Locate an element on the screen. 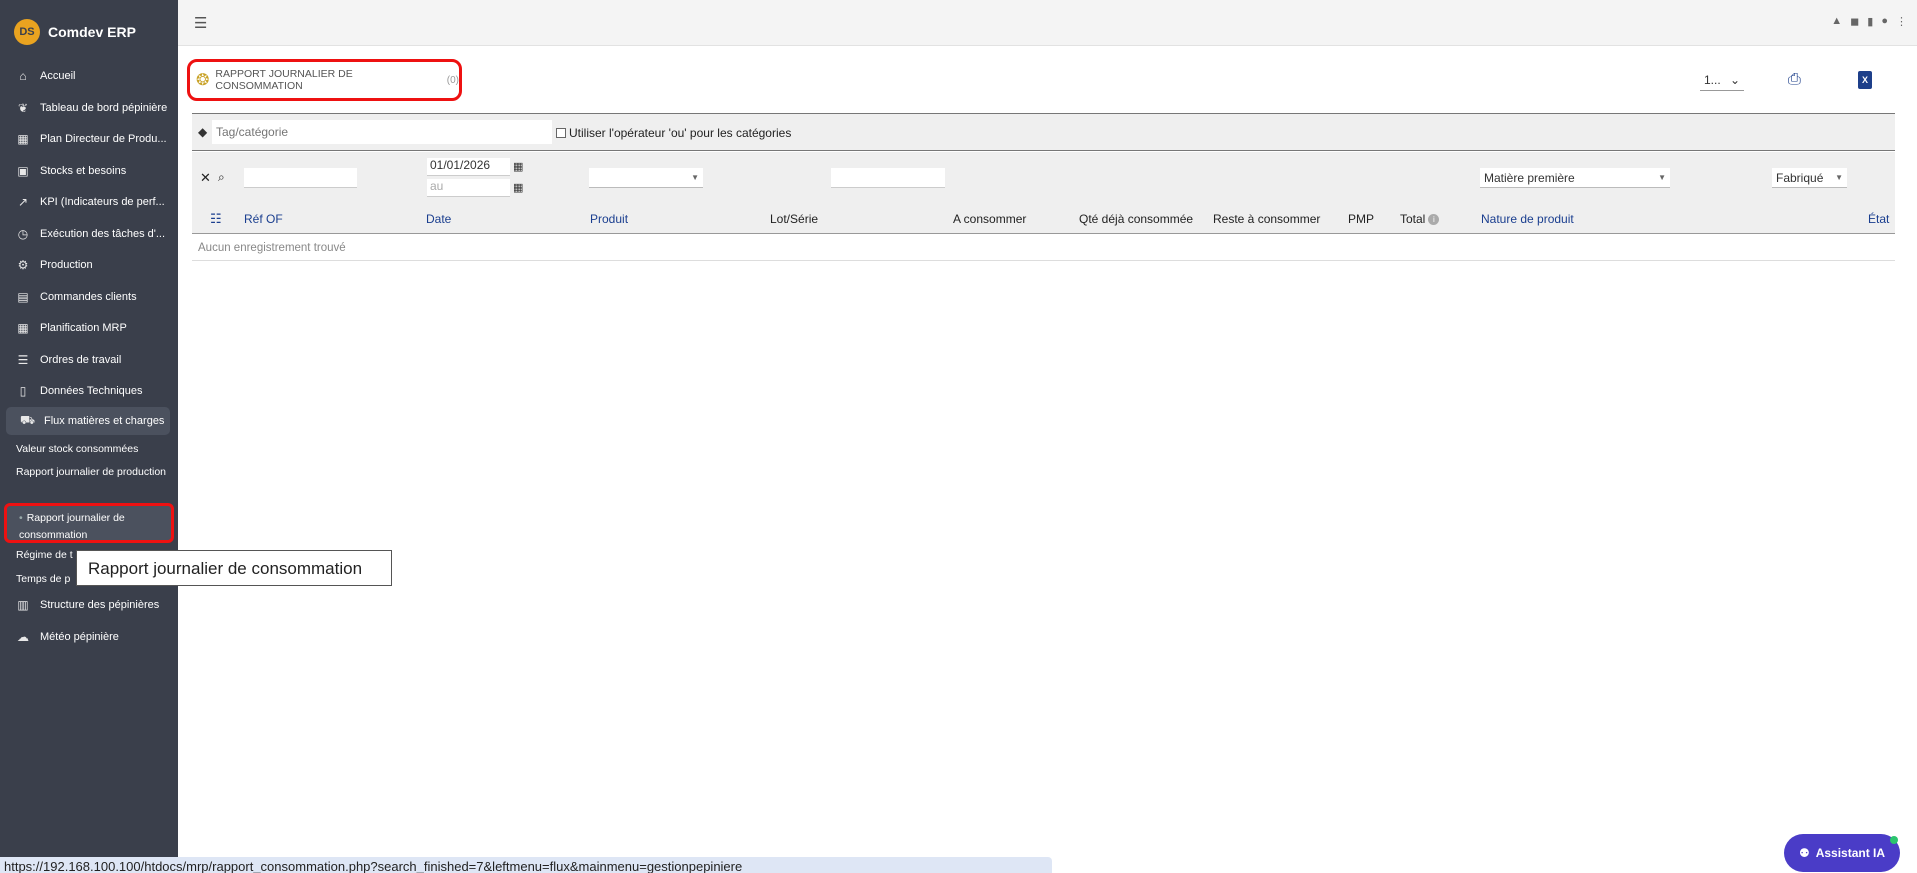 This screenshot has width=1917, height=873. ref-of-filter-input is located at coordinates (300, 178).